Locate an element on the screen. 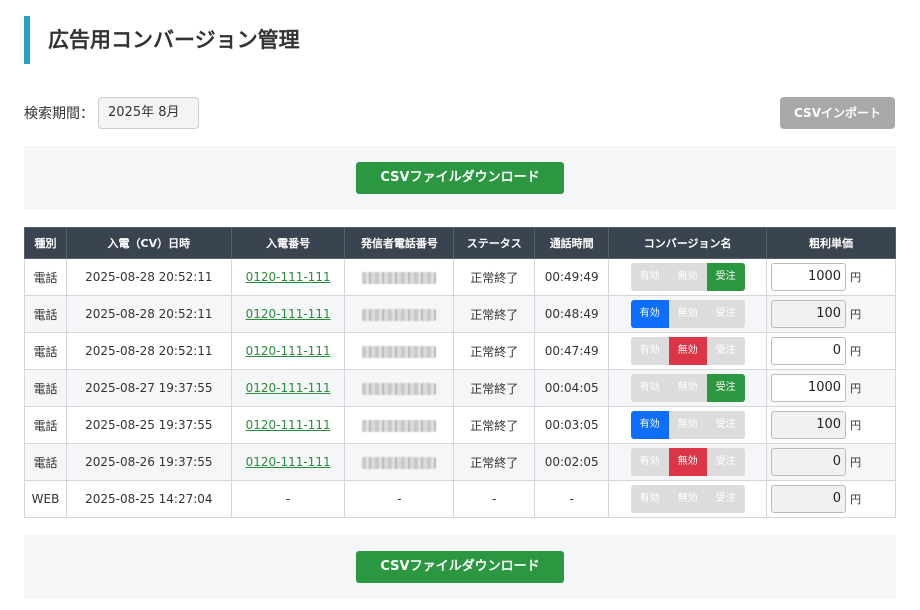 The height and width of the screenshot is (610, 920). header-number: 入電番号 is located at coordinates (288, 243).